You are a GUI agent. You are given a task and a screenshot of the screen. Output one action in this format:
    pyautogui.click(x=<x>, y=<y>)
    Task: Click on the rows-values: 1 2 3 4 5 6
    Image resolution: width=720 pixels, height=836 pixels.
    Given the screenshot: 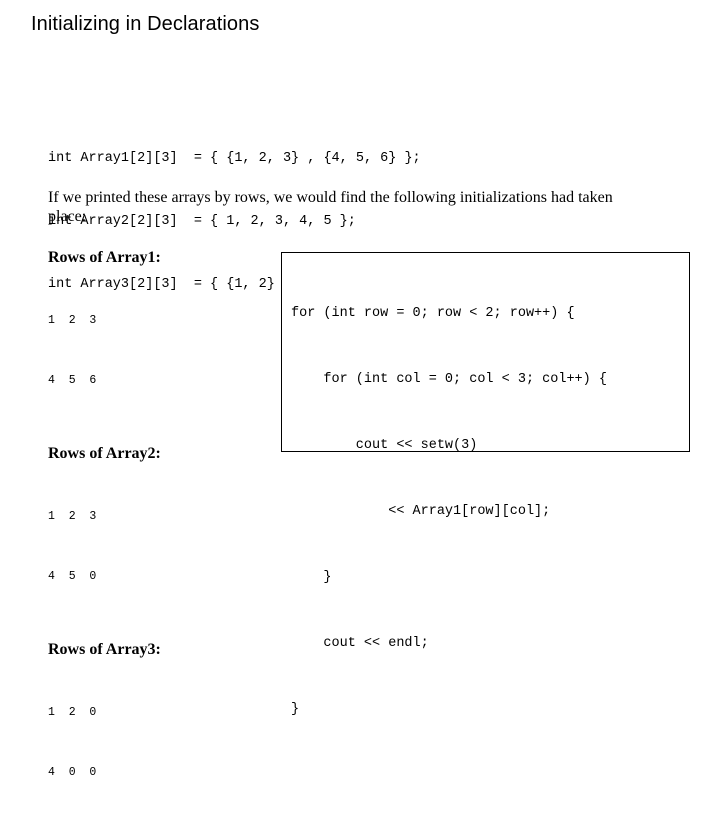 What is the action you would take?
    pyautogui.click(x=155, y=351)
    